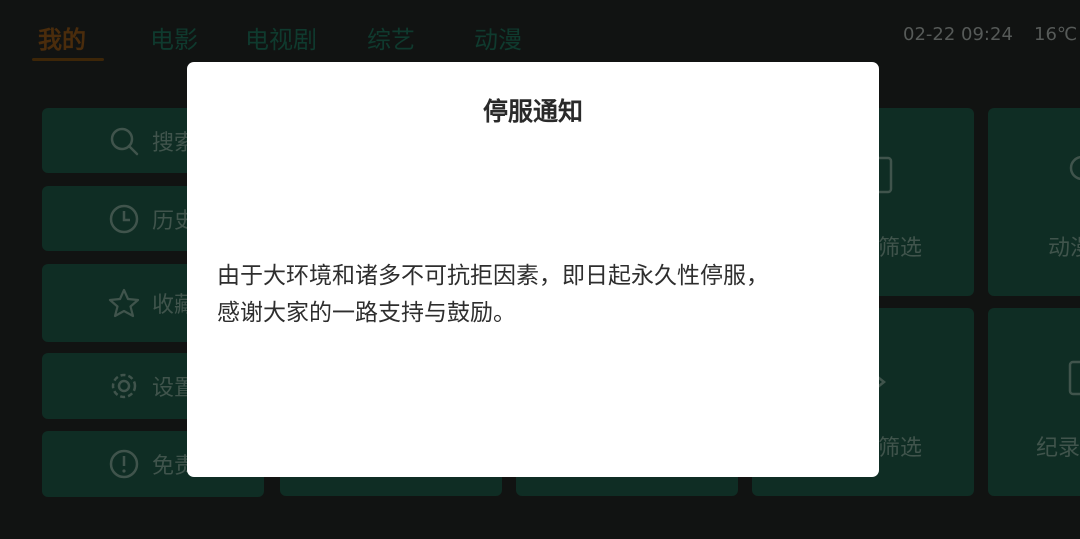 Image resolution: width=1080 pixels, height=539 pixels. Describe the element at coordinates (281, 37) in the screenshot. I see `tab-tv-series: 电视剧` at that location.